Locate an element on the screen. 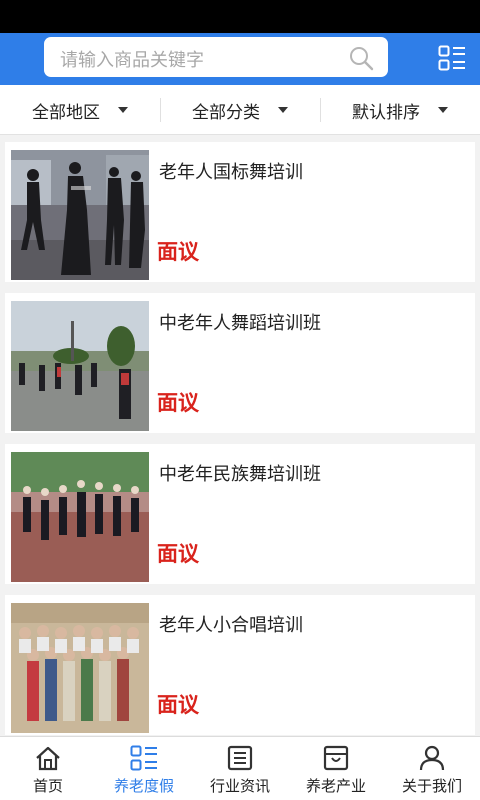  filter-region-label: 全部地区 is located at coordinates (66, 112).